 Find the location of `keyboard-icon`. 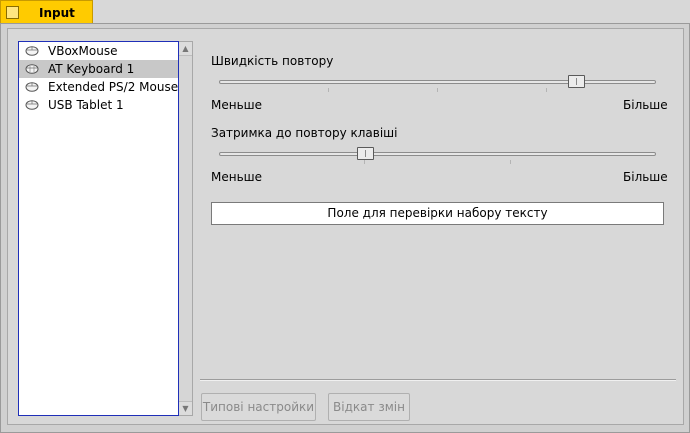

keyboard-icon is located at coordinates (32, 69).